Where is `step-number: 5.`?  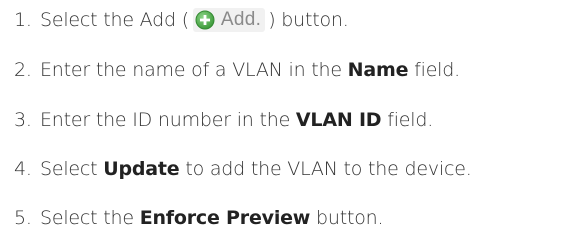
step-number: 5. is located at coordinates (23, 218).